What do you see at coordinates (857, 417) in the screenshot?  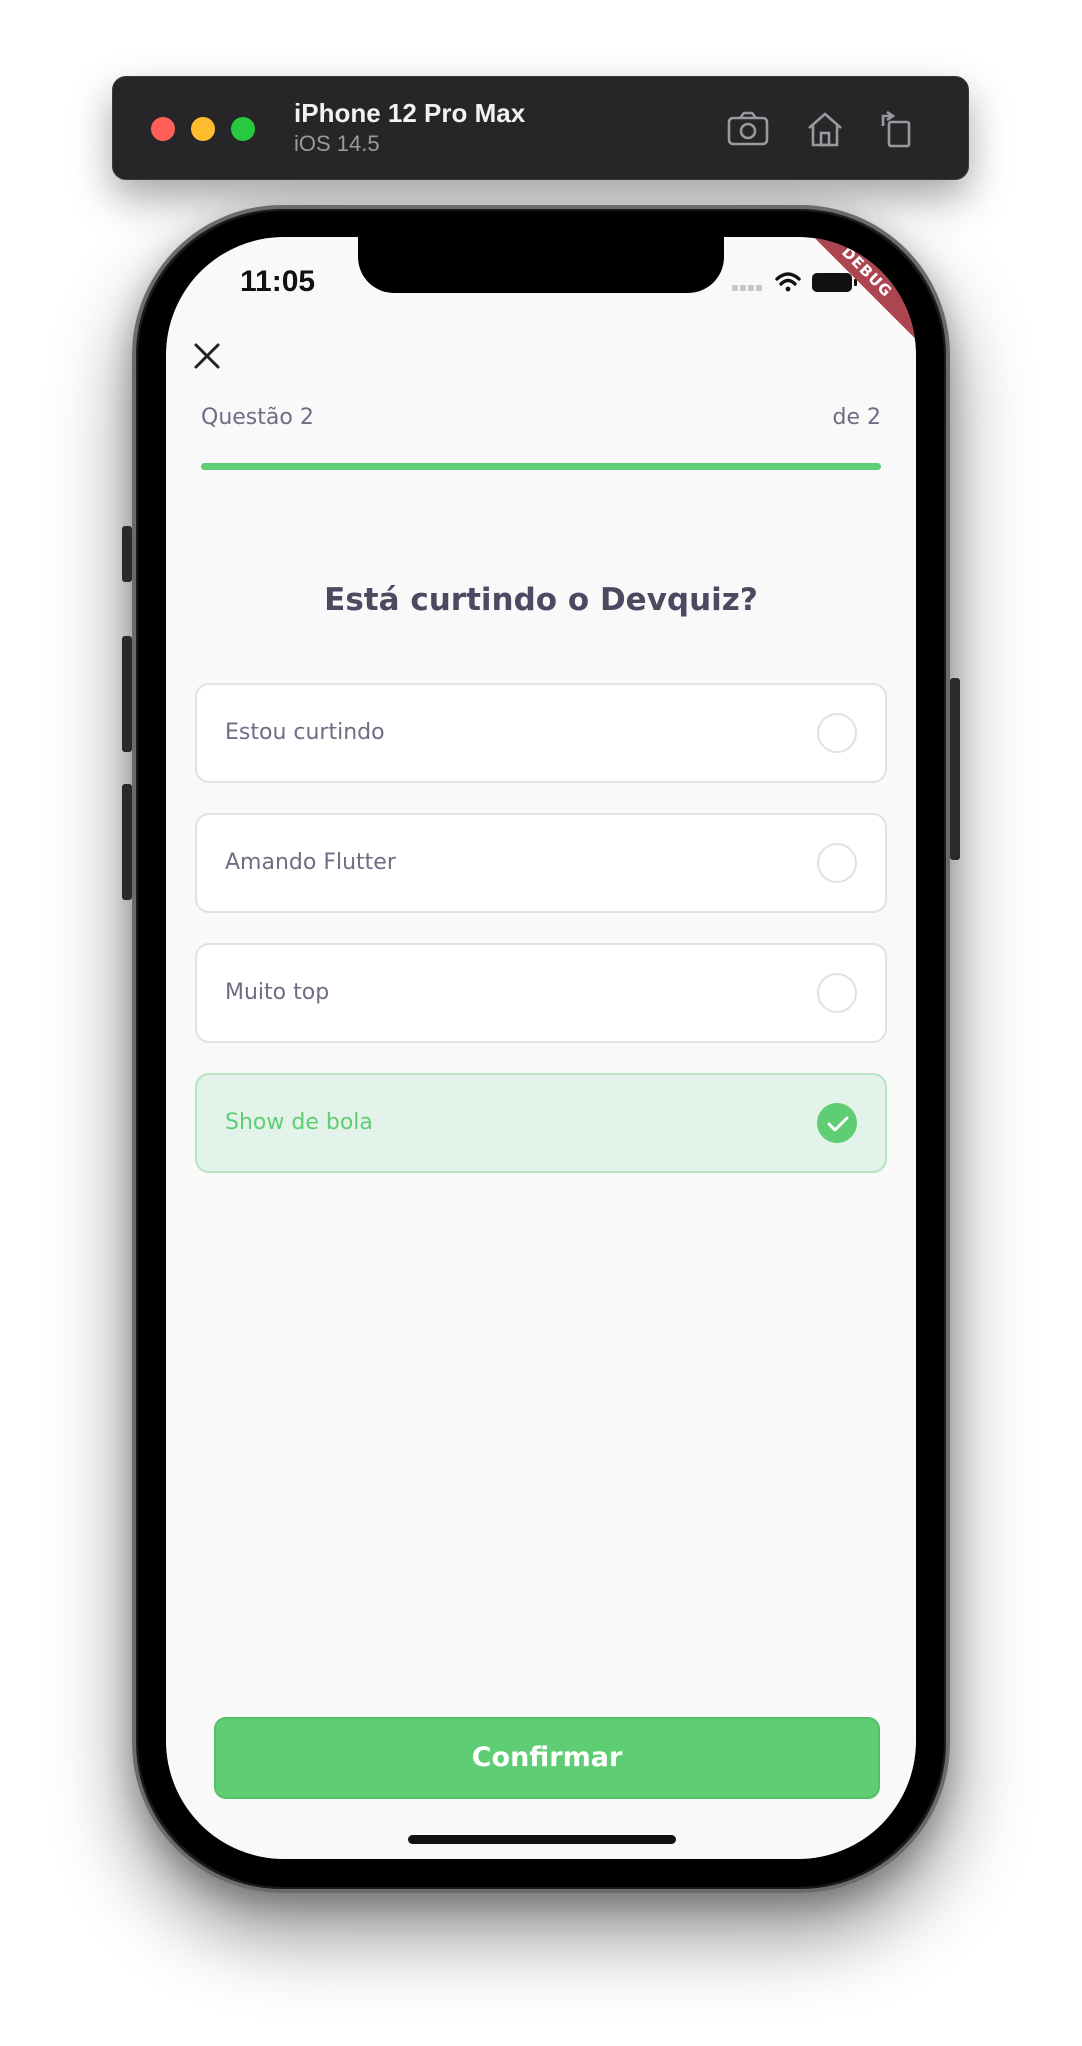 I see `question-total: de 2` at bounding box center [857, 417].